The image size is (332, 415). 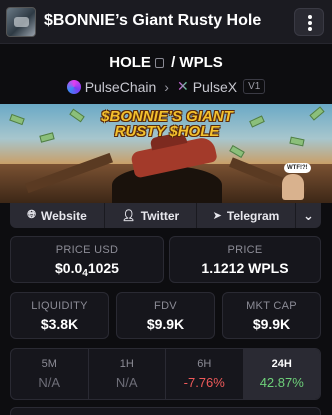 I want to click on social-links-bar: 🌐︎ Website 👤︎ Twitter ➤ Telegram ⌄, so click(x=165, y=215).